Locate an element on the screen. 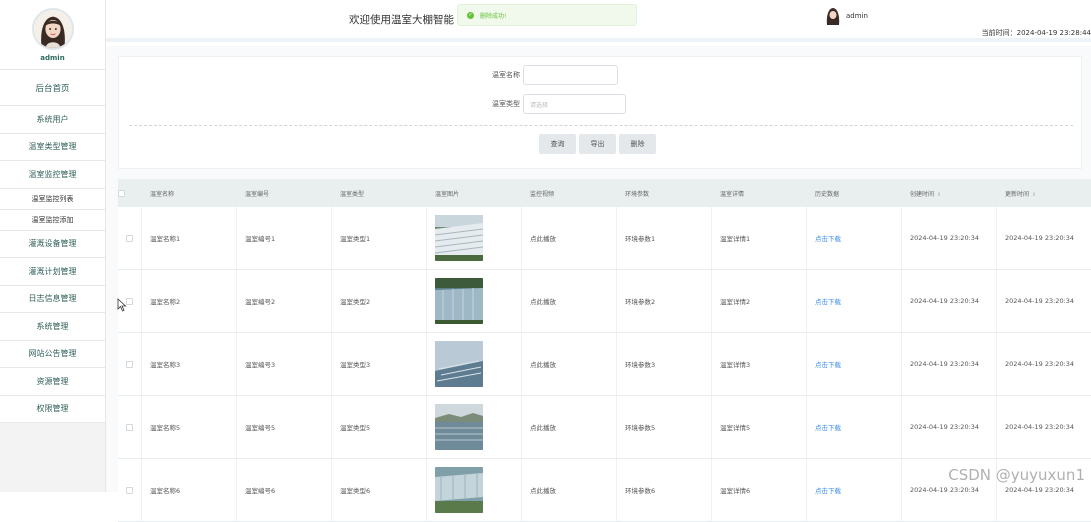 This screenshot has width=1091, height=522. sidebar-item-irrigation-plan: 灌溉计划管理 is located at coordinates (52, 272).